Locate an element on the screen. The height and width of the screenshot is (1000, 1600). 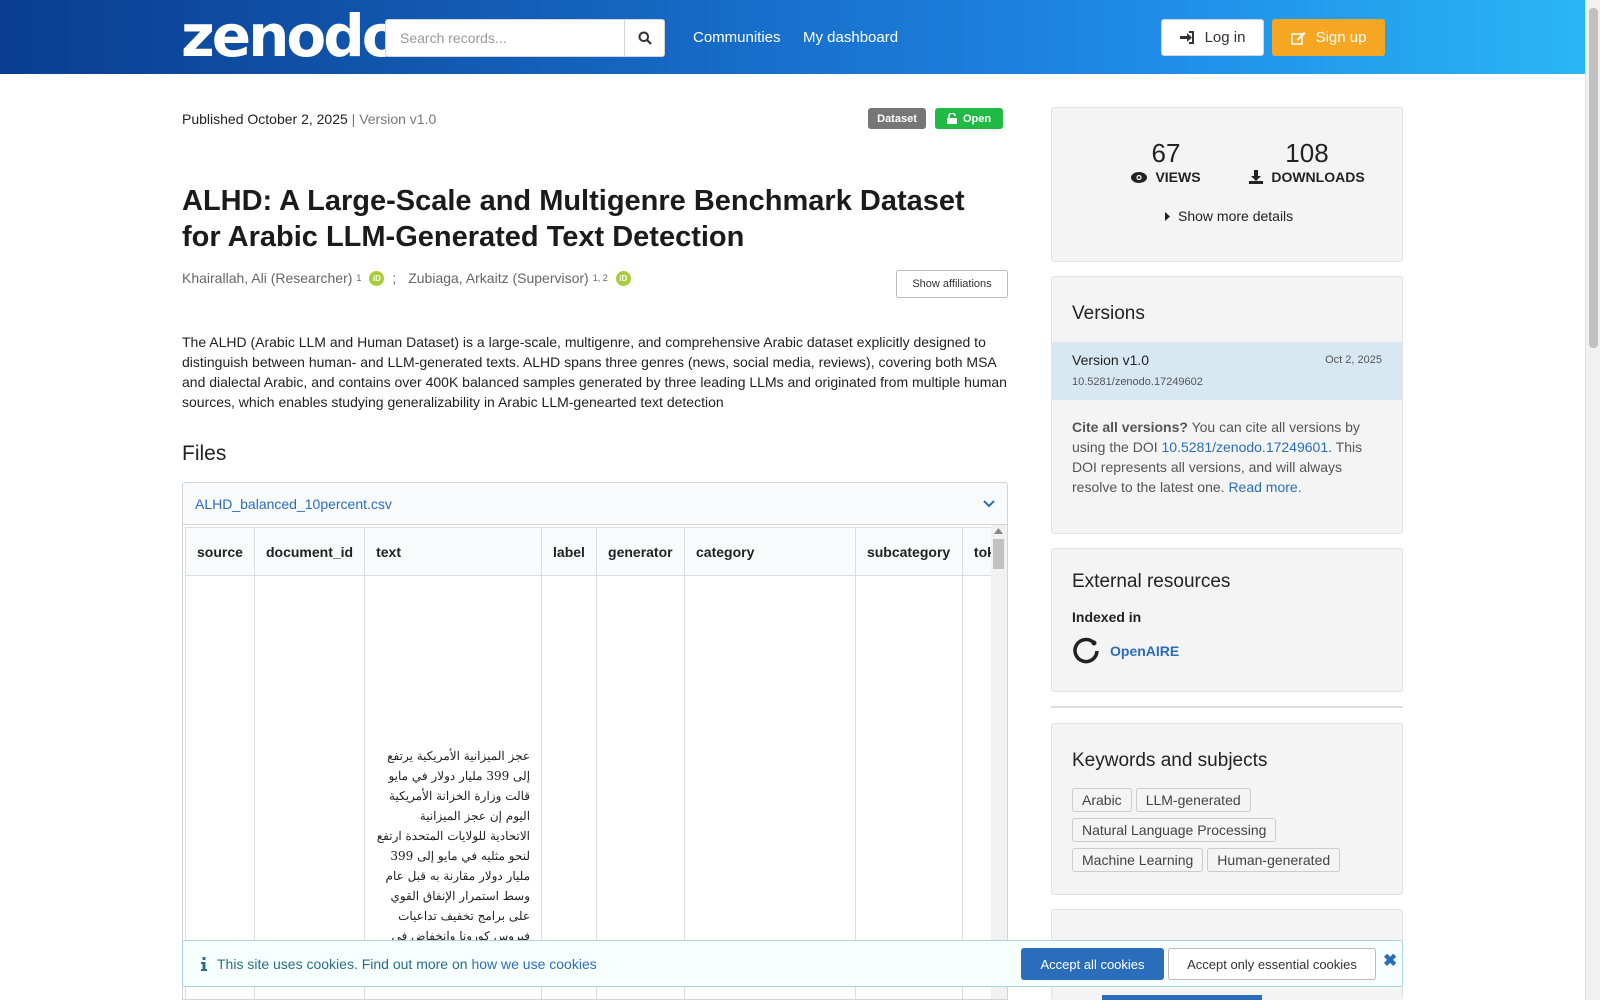
search-button is located at coordinates (644, 38).